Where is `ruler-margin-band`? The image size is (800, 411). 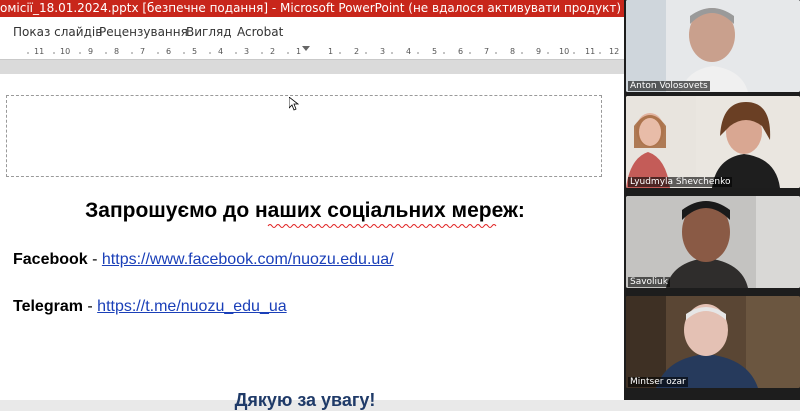 ruler-margin-band is located at coordinates (312, 67).